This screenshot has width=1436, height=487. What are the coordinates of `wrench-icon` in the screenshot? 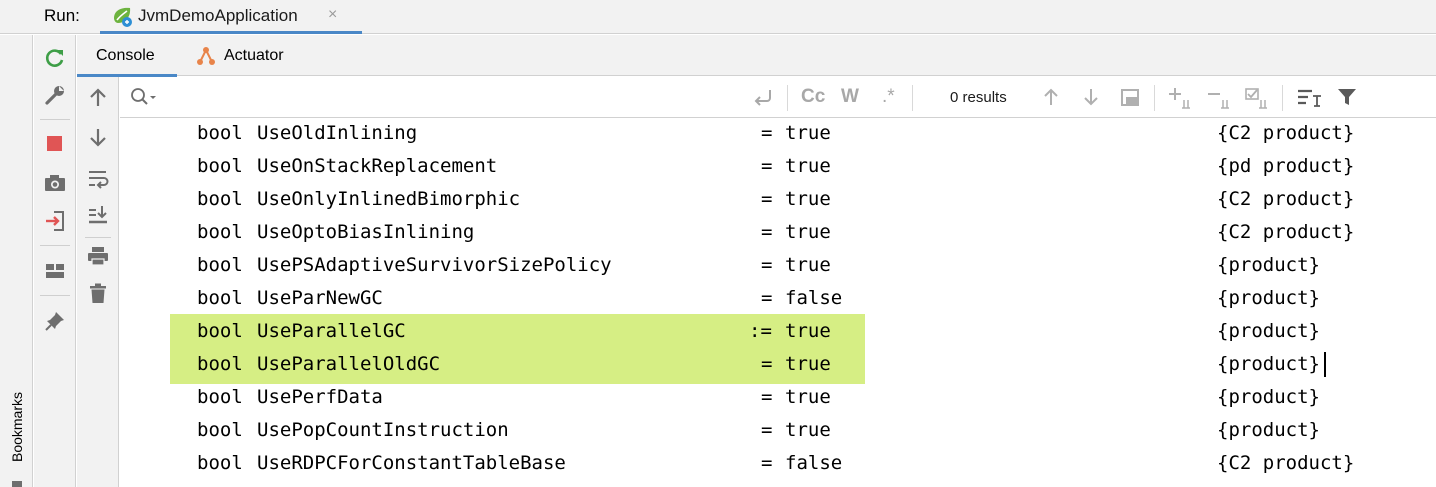 It's located at (55, 95).